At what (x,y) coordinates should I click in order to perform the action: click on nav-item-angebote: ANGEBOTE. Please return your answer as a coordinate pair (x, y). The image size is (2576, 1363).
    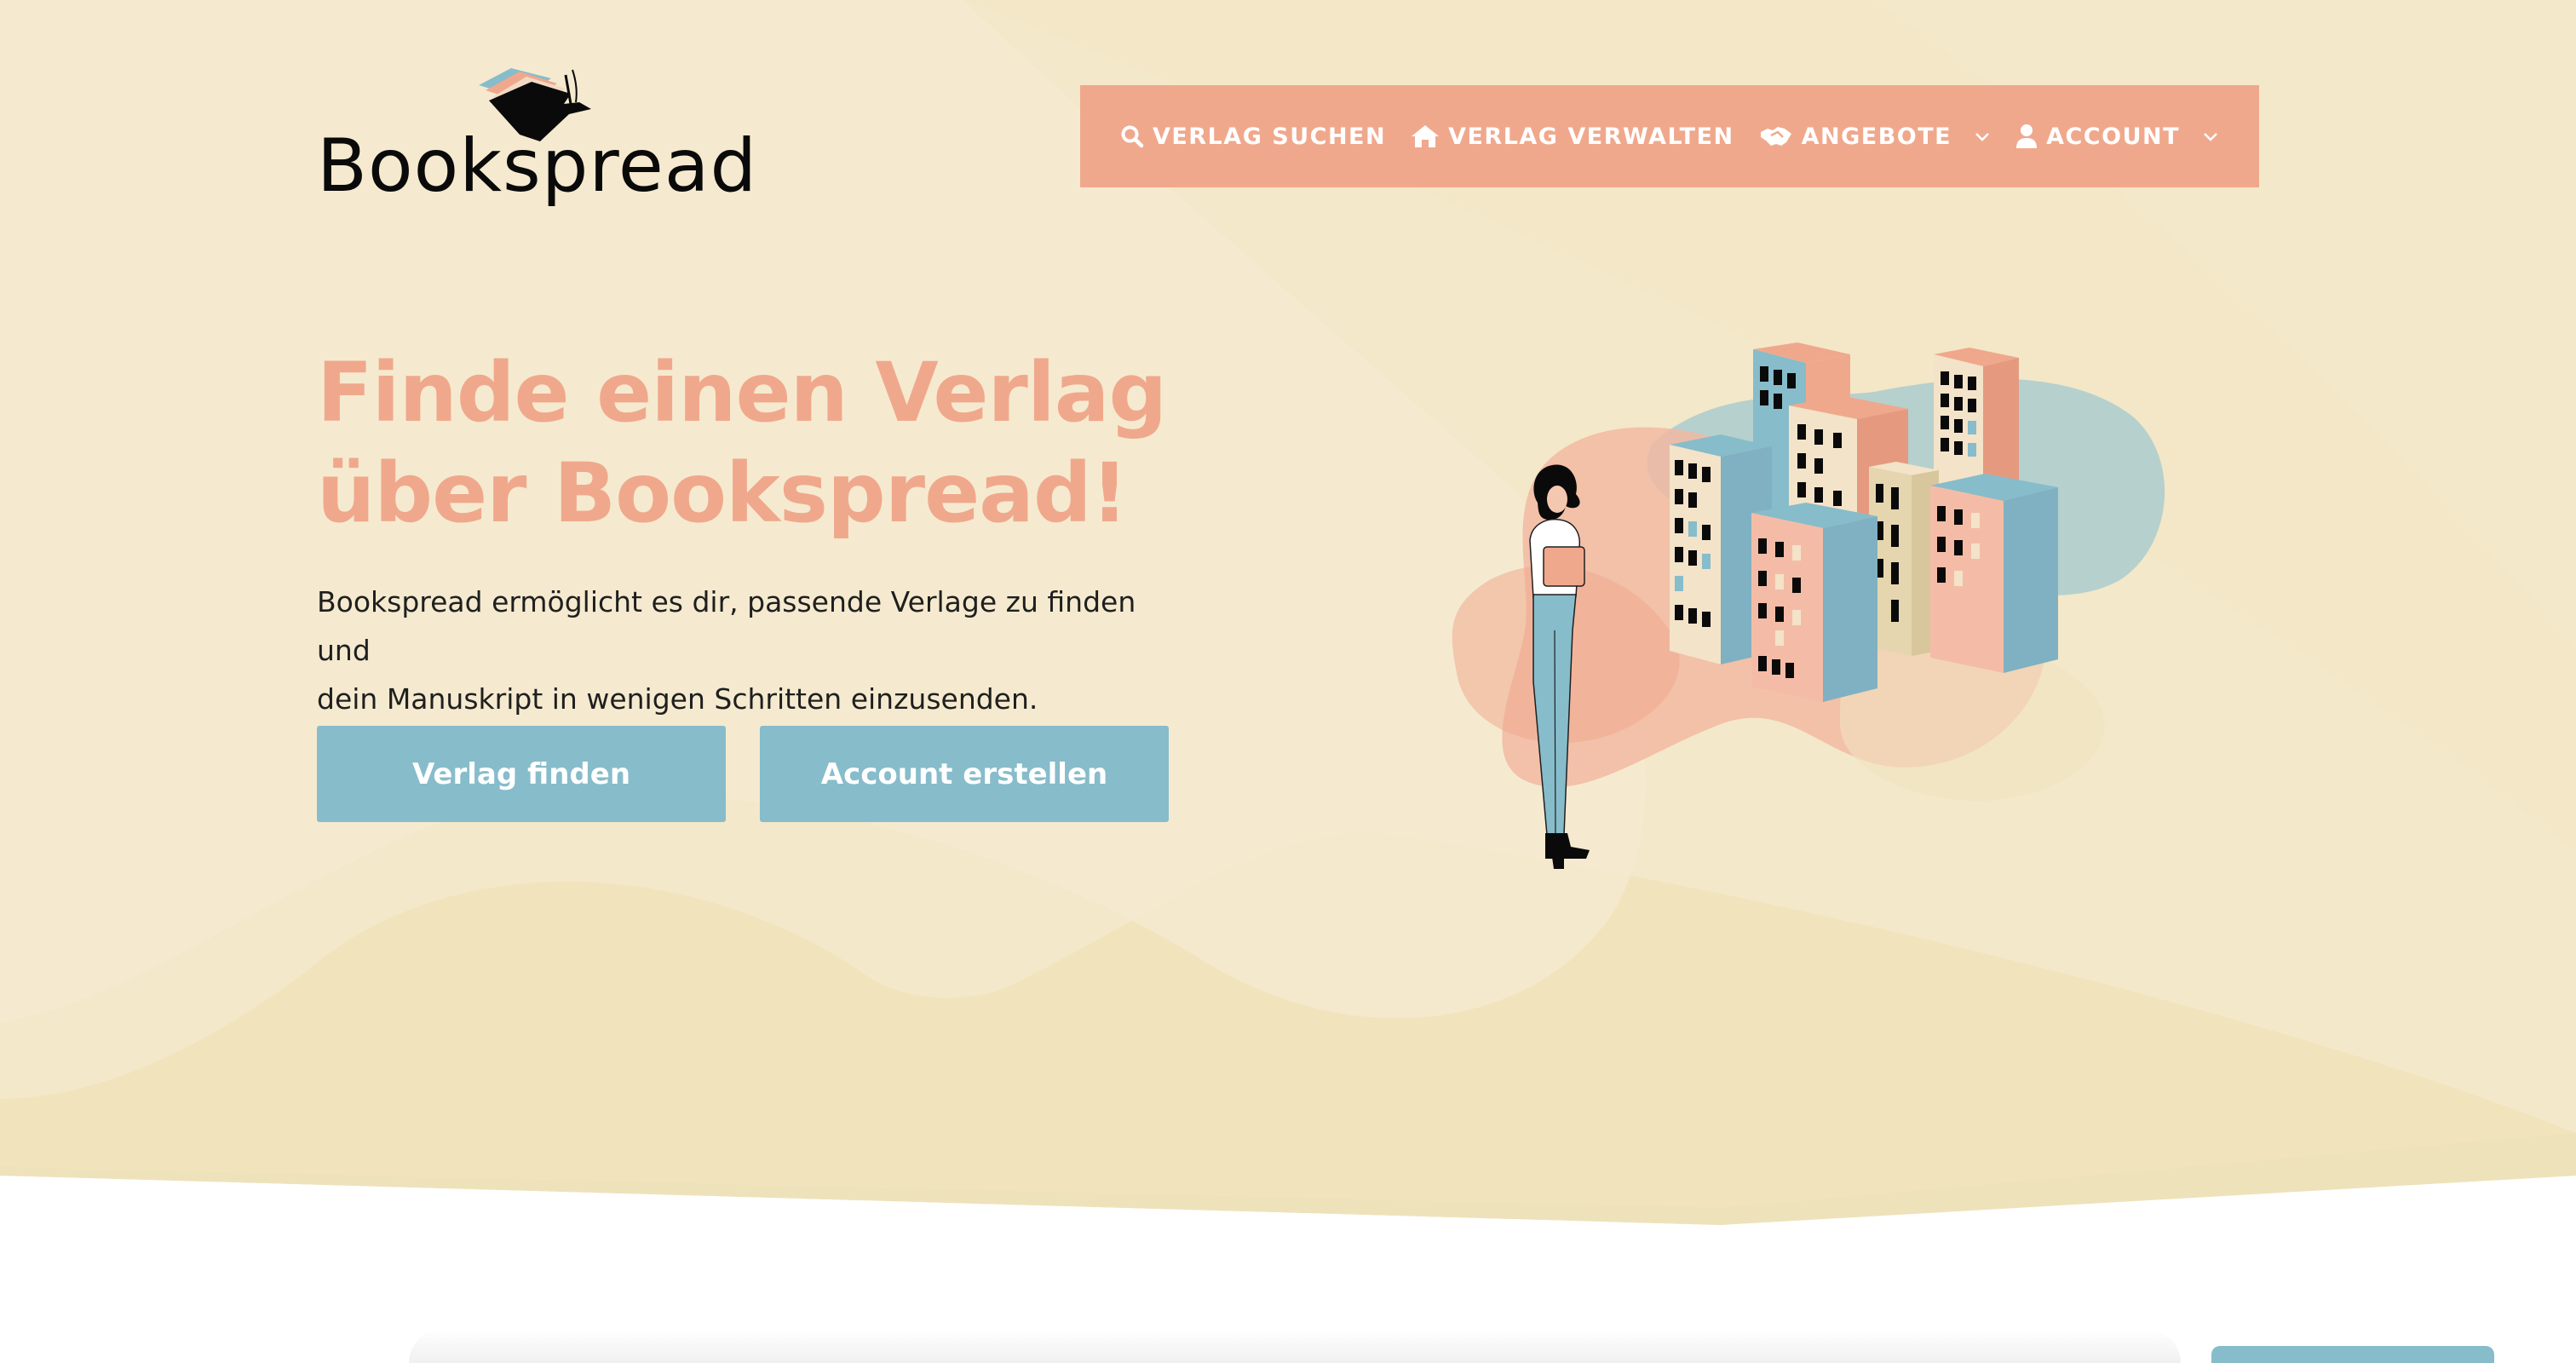
    Looking at the image, I should click on (1876, 137).